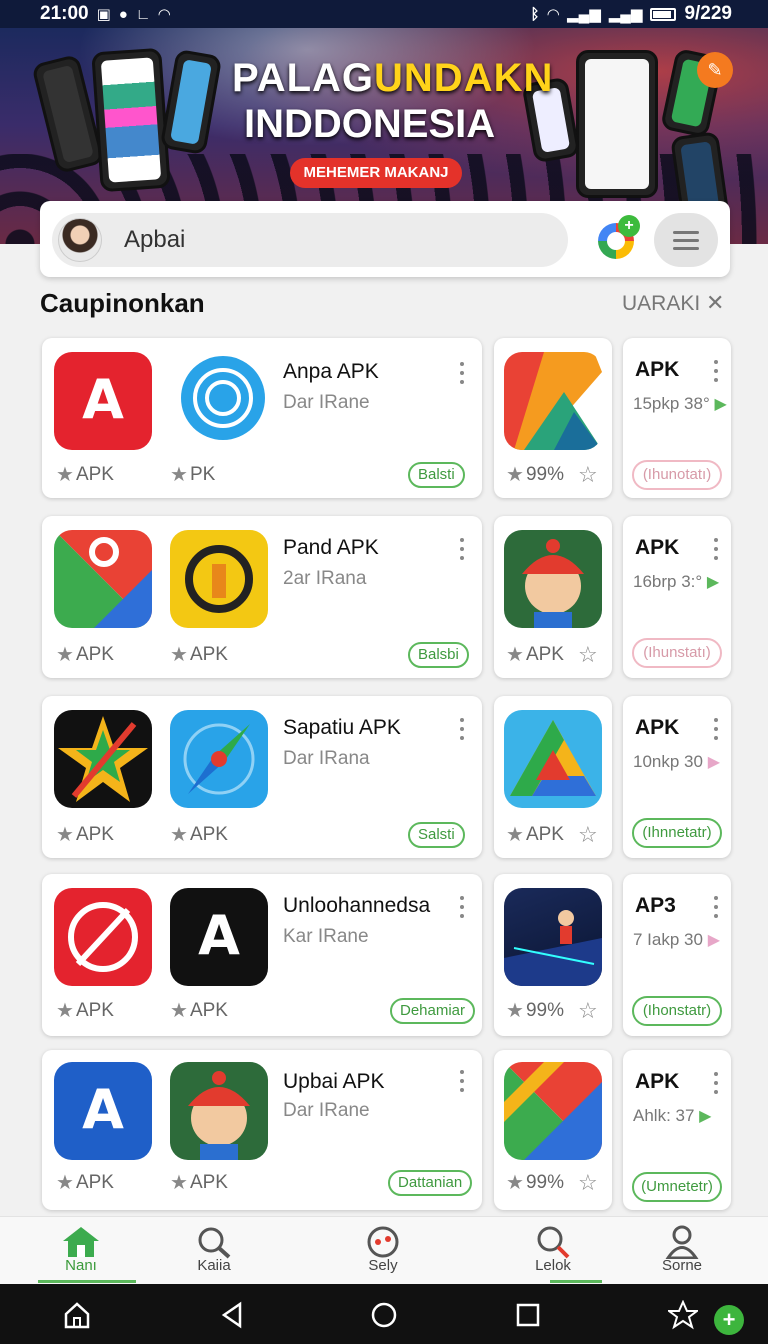 This screenshot has width=768, height=1344. Describe the element at coordinates (677, 475) in the screenshot. I see `install-button: (Ihunotatı)` at that location.